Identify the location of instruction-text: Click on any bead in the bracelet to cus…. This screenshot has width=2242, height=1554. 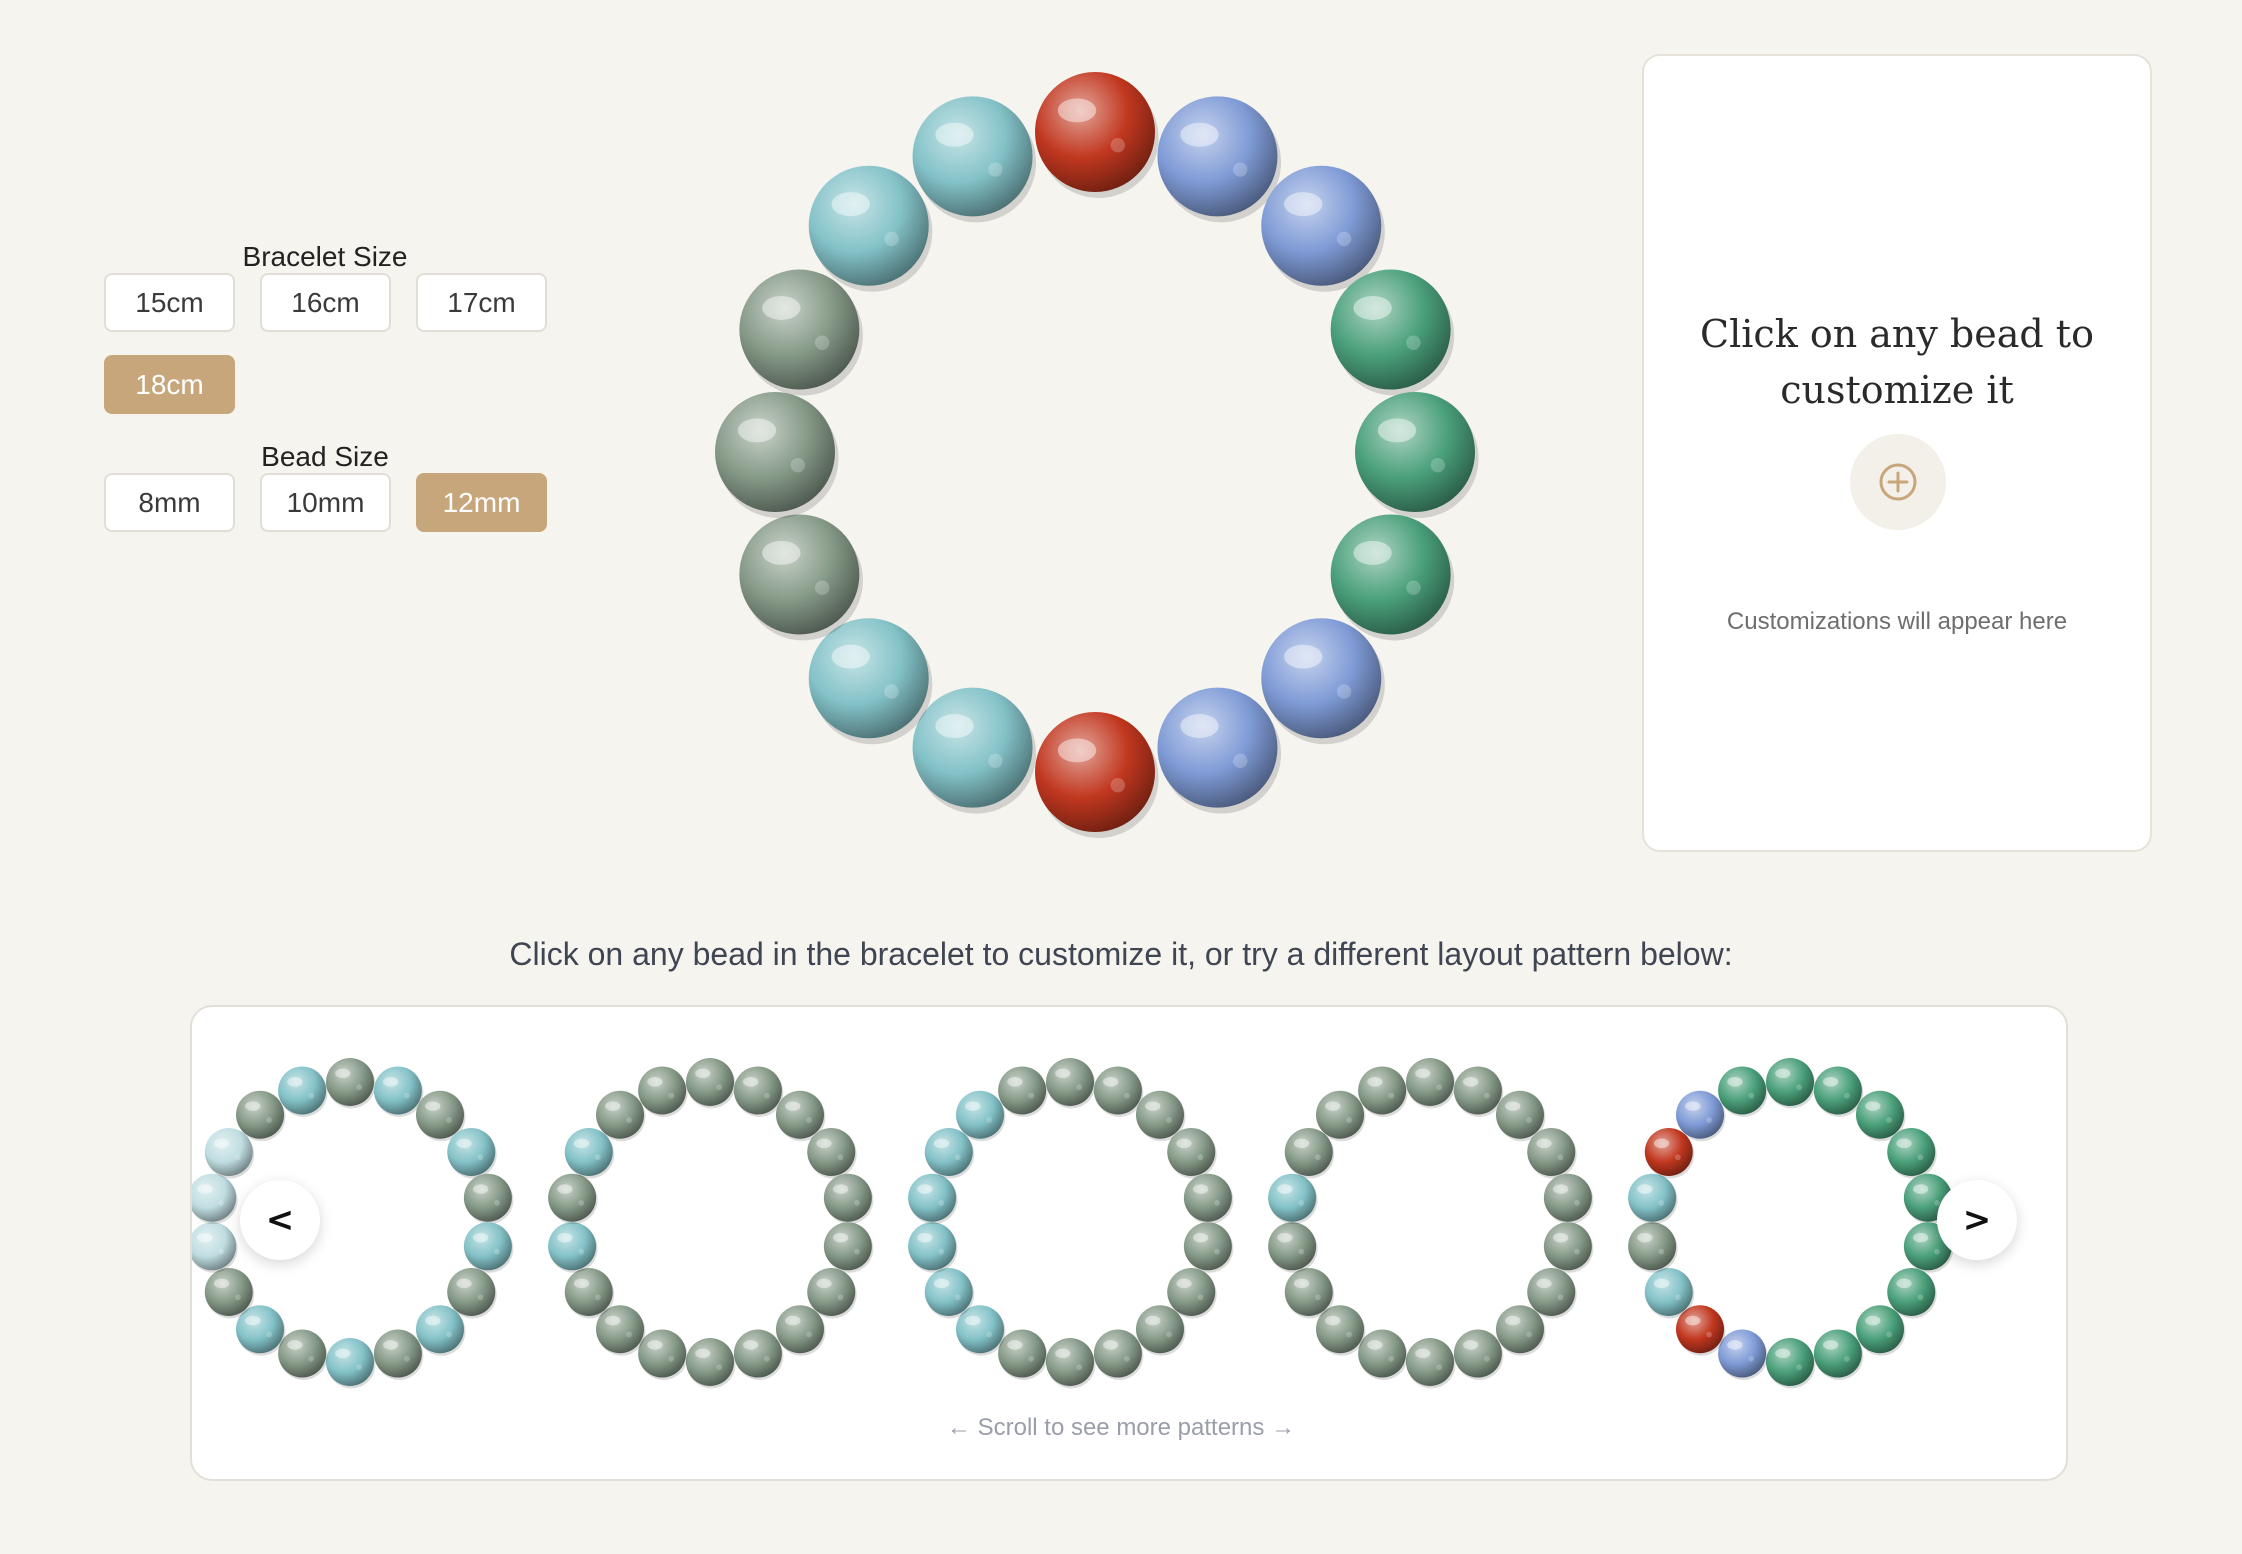
(1121, 954).